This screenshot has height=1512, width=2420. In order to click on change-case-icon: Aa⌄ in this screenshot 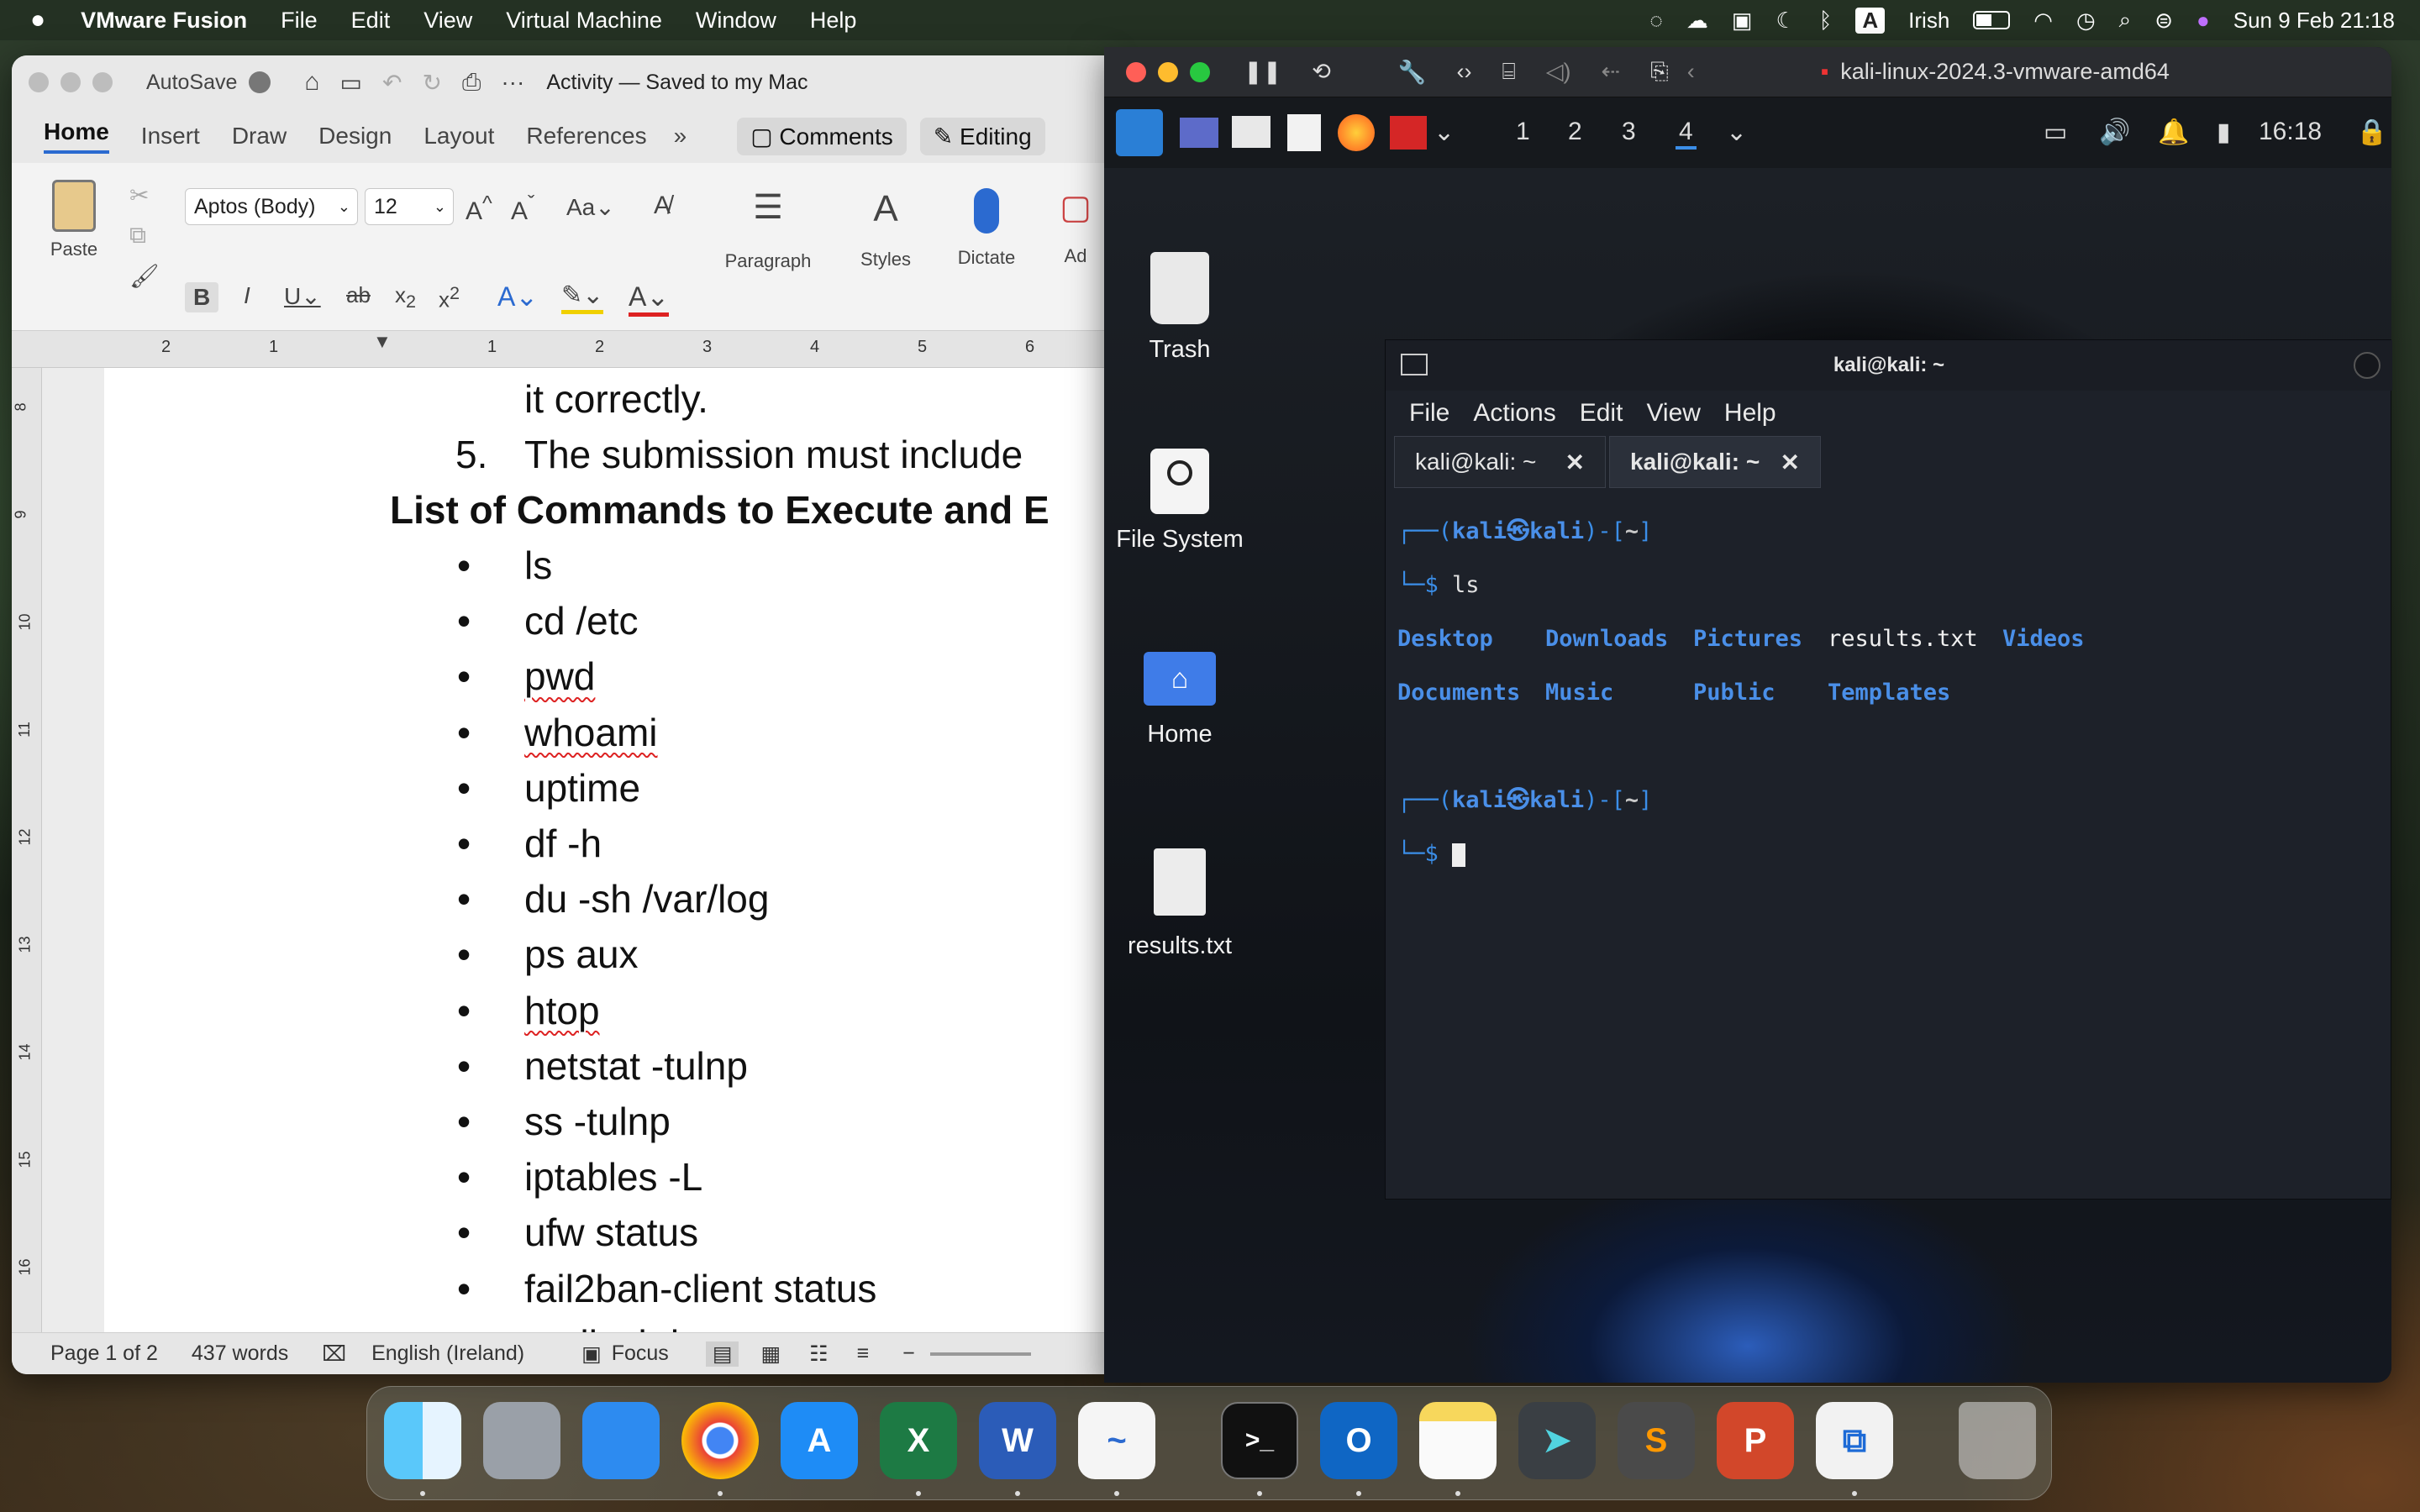, I will do `click(590, 207)`.